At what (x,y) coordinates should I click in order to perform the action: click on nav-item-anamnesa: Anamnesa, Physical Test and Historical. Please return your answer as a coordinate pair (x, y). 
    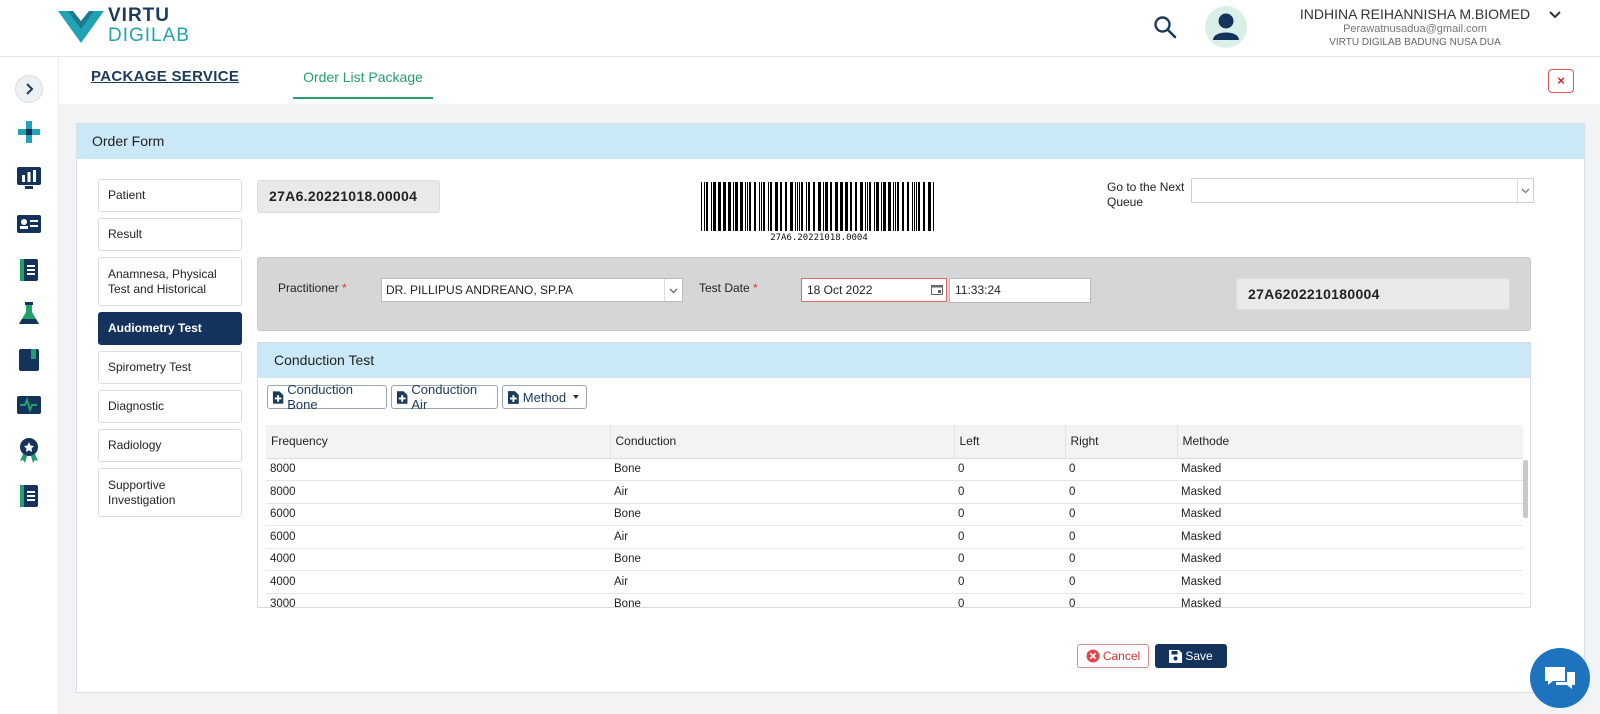
    Looking at the image, I should click on (170, 281).